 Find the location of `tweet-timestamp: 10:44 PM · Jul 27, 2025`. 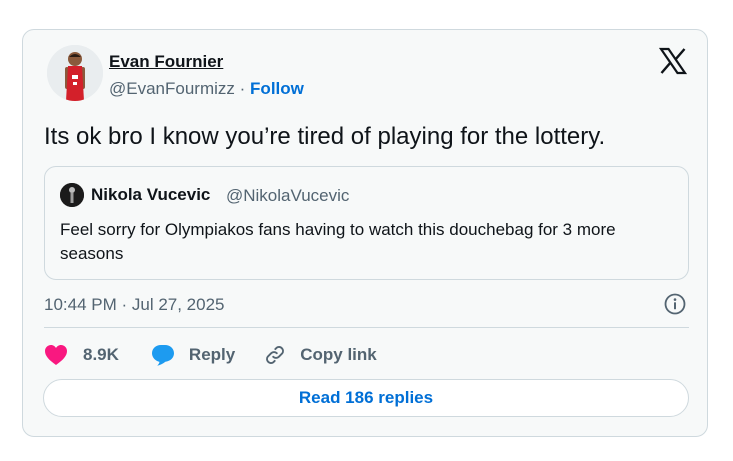

tweet-timestamp: 10:44 PM · Jul 27, 2025 is located at coordinates (134, 305).